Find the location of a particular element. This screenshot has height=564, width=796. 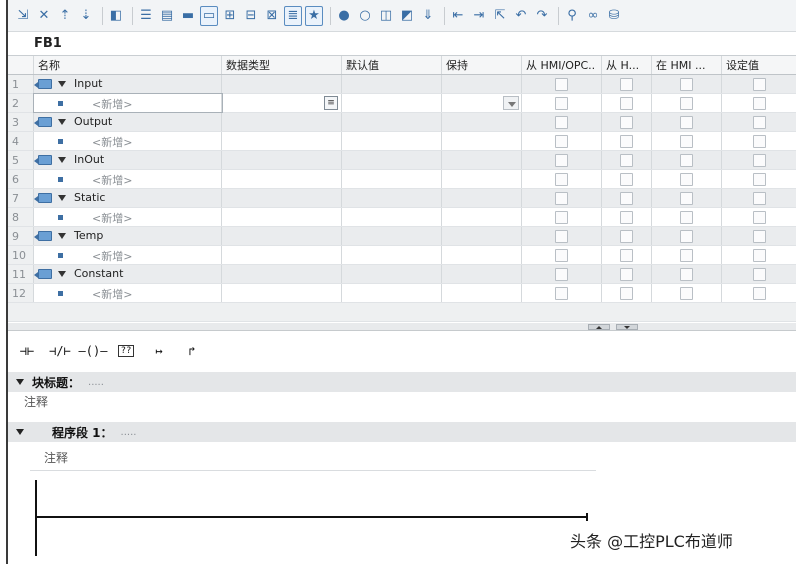

normally-open-contact-icon: ⊣⊢ is located at coordinates (27, 351).